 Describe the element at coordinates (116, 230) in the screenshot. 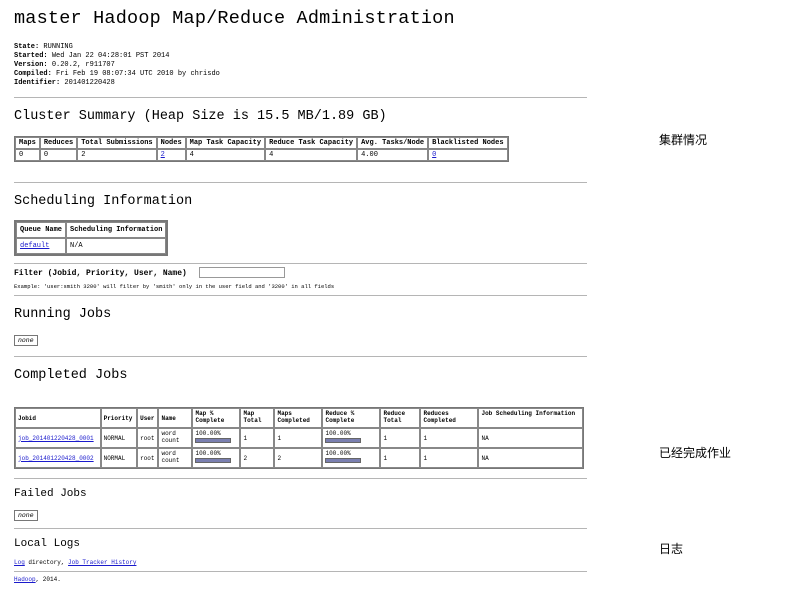

I see `col-scheduling-information: Scheduling Information` at that location.